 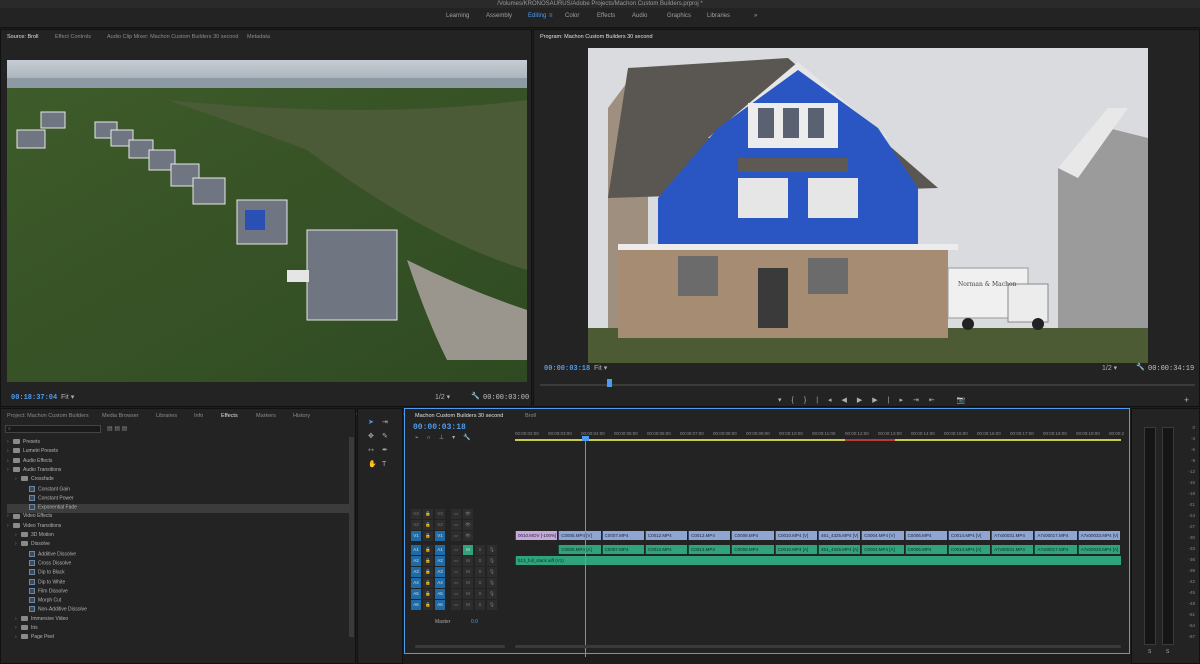 What do you see at coordinates (179, 490) in the screenshot?
I see `effects-tree-item: Constant Gain` at bounding box center [179, 490].